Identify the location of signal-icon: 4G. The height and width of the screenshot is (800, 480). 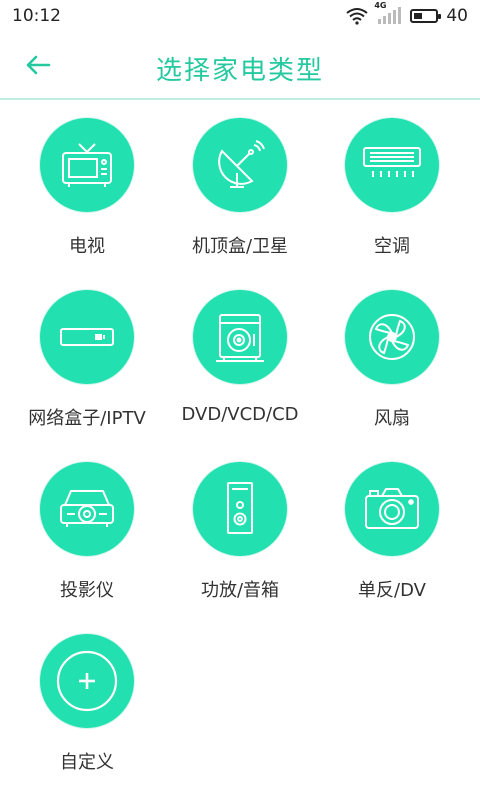
(388, 13).